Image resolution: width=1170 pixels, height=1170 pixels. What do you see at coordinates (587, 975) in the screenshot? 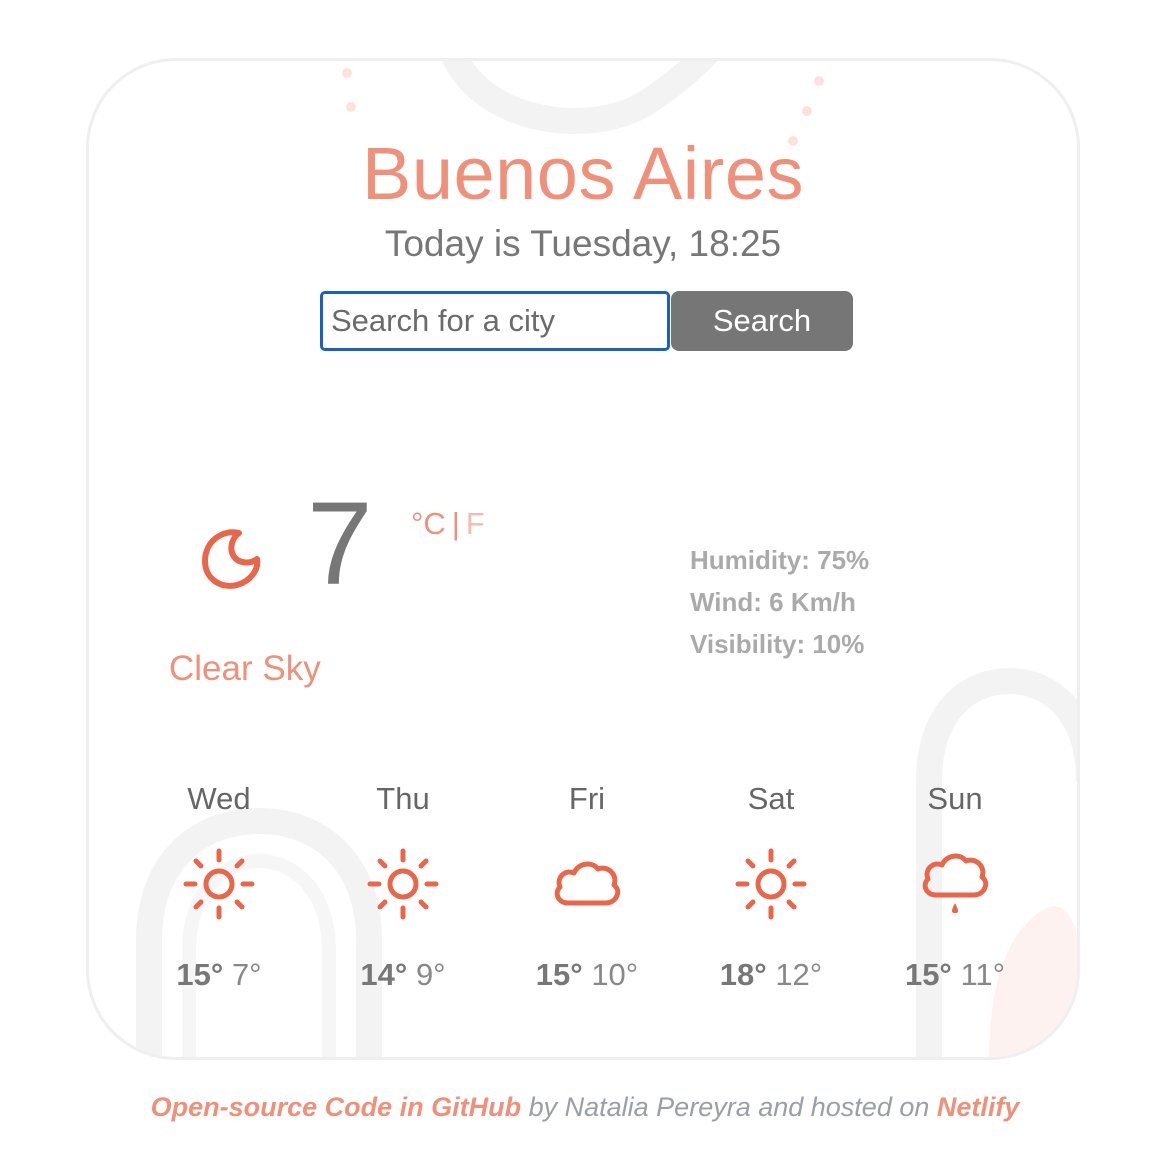
I see `forecast-temps: 15° 10°` at bounding box center [587, 975].